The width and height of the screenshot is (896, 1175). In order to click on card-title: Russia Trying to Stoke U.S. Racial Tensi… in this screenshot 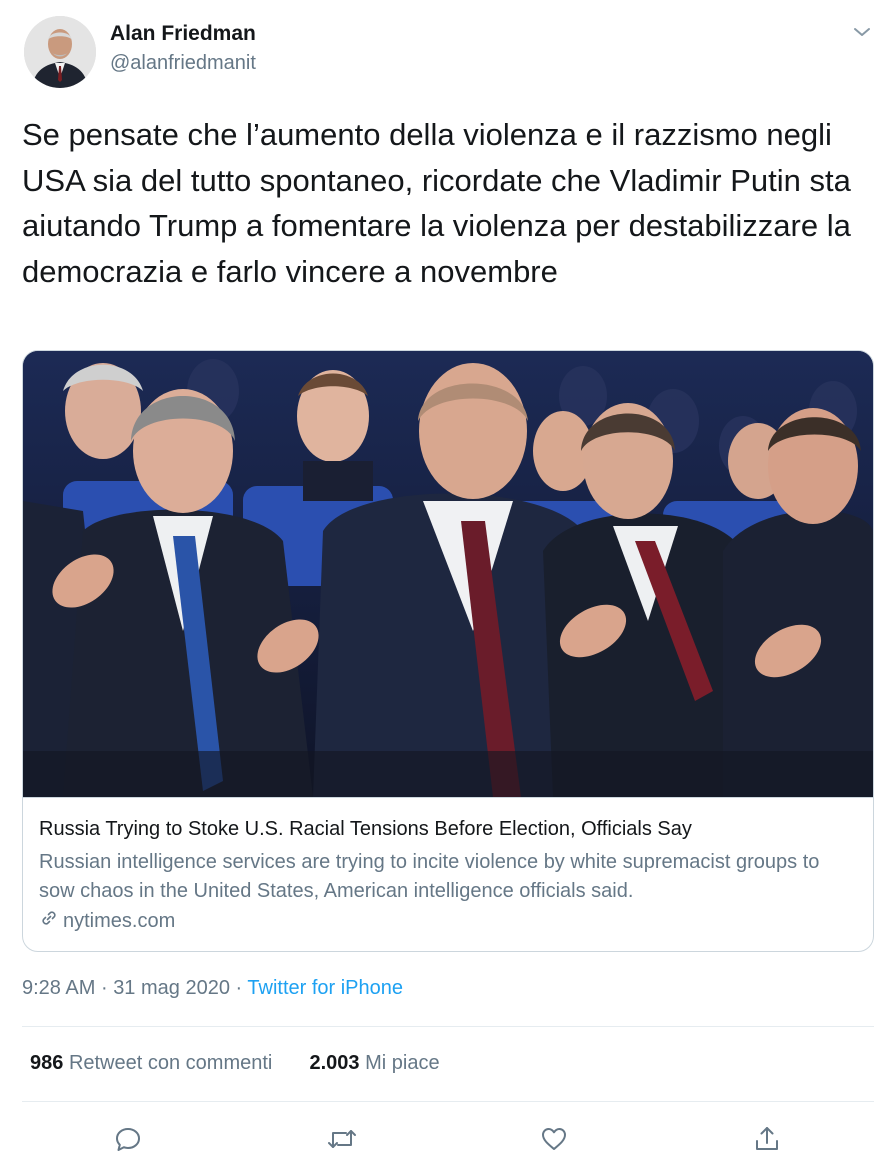, I will do `click(449, 829)`.